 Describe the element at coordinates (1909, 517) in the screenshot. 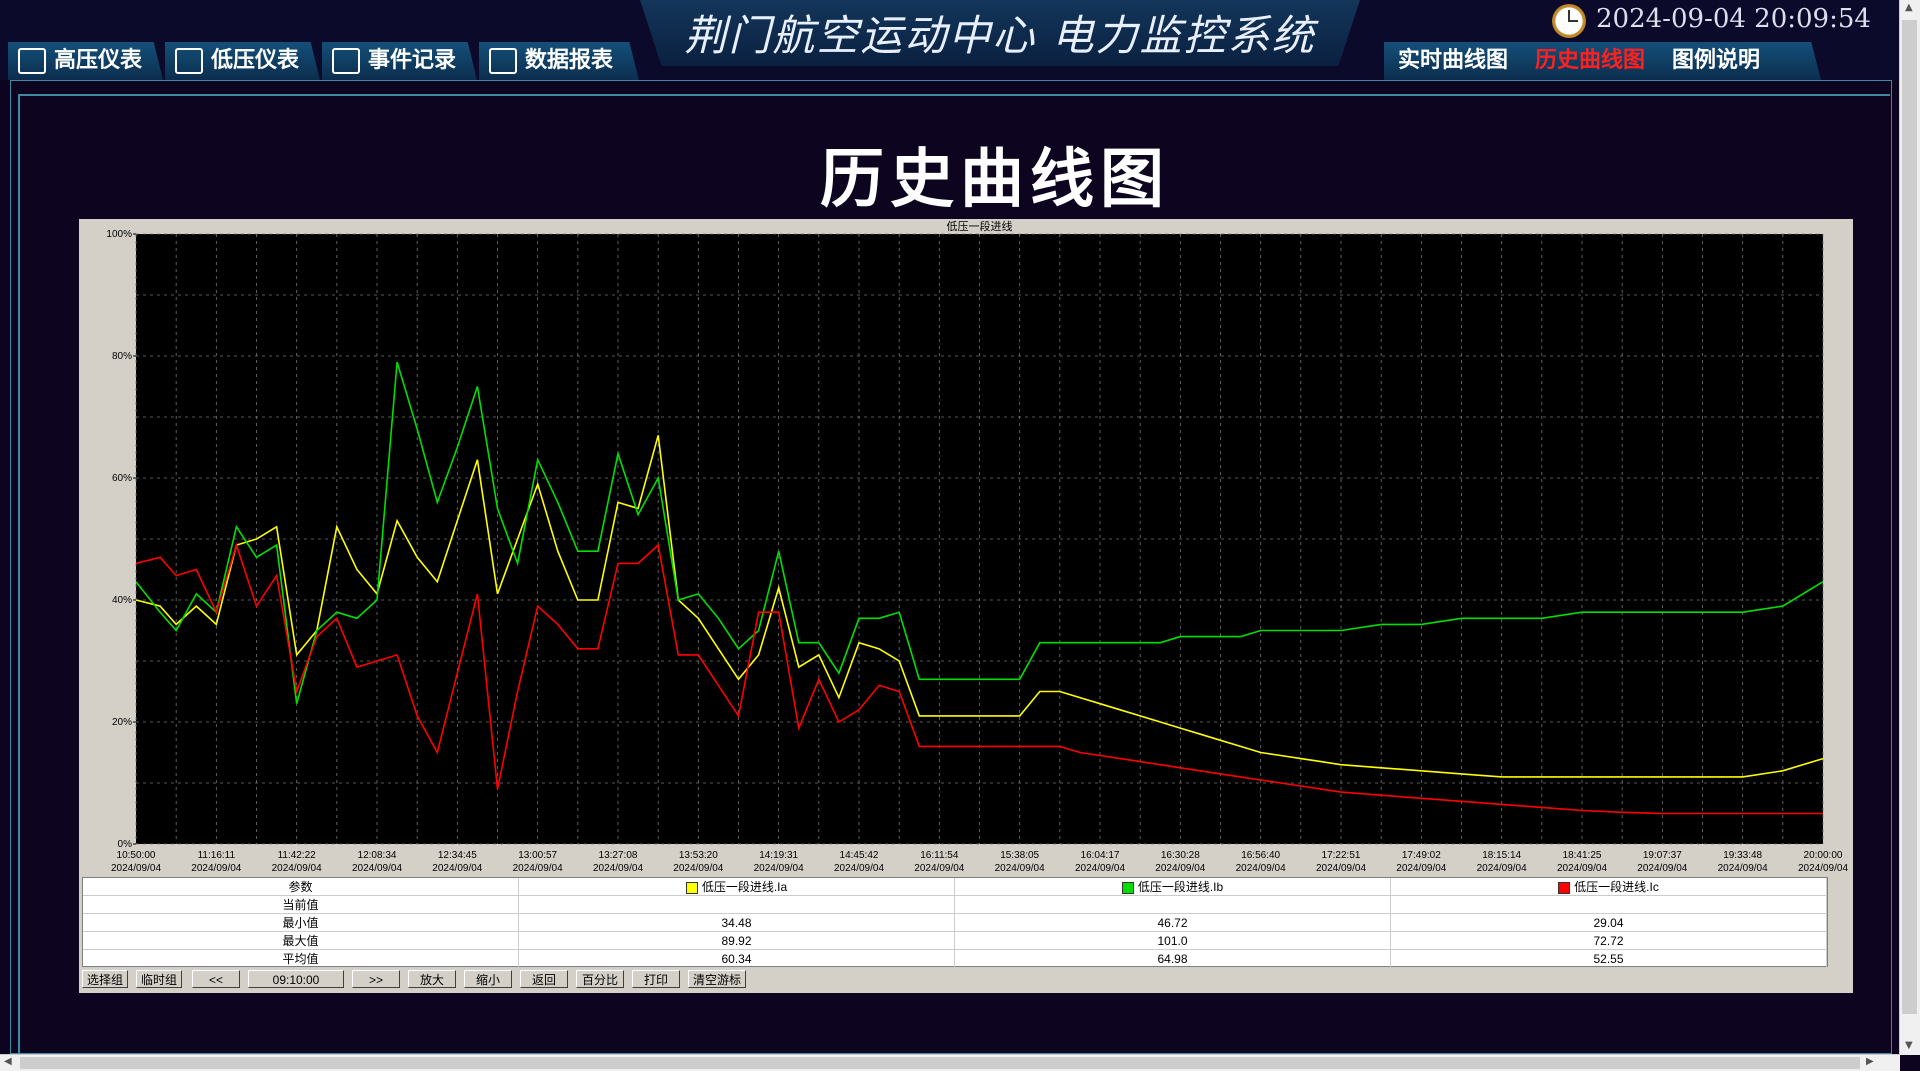

I see `vertical-scroll-thumb` at that location.